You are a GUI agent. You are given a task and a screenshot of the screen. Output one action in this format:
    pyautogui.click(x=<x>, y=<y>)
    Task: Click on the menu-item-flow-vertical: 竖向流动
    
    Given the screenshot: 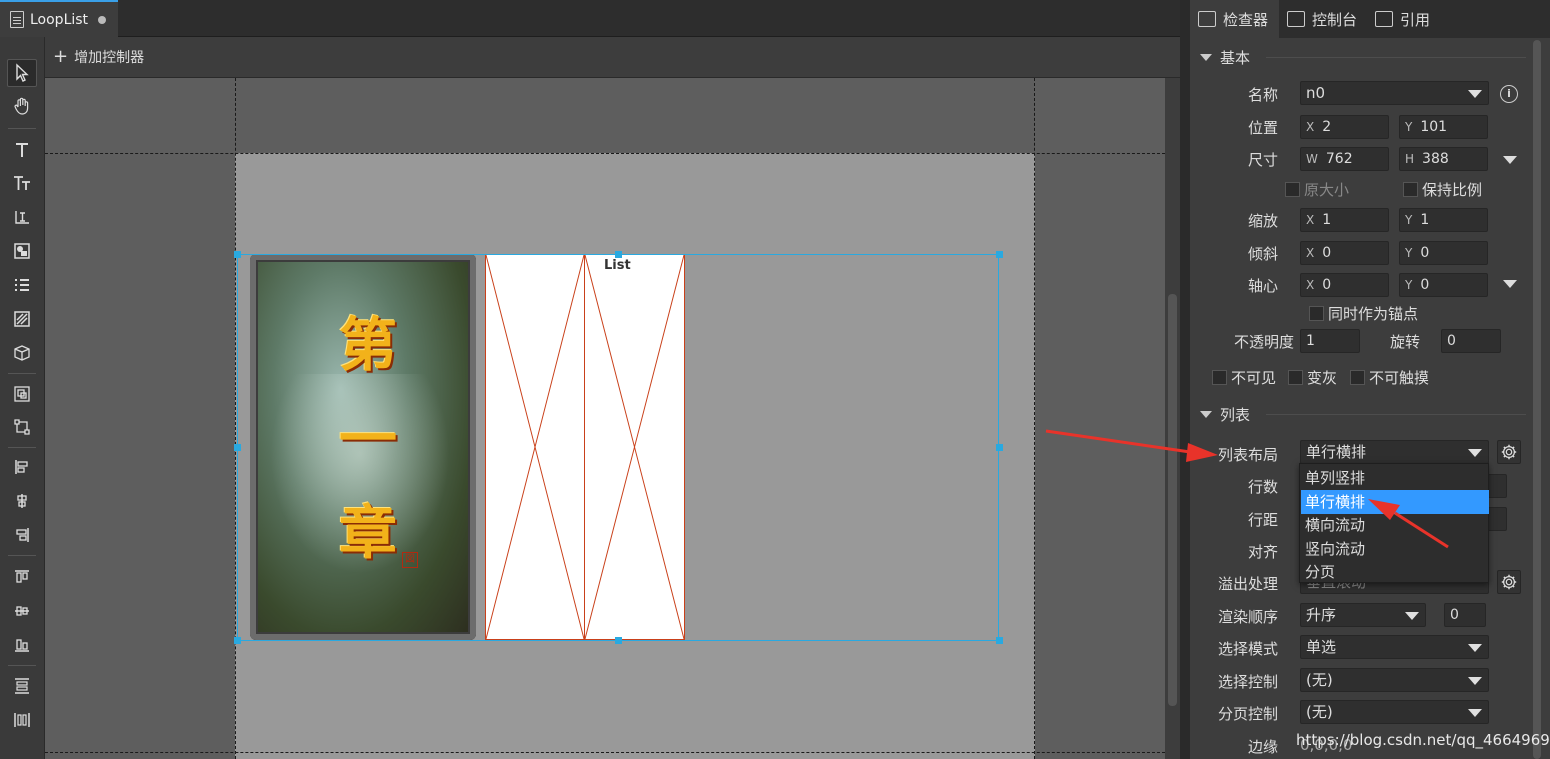 What is the action you would take?
    pyautogui.click(x=1395, y=549)
    